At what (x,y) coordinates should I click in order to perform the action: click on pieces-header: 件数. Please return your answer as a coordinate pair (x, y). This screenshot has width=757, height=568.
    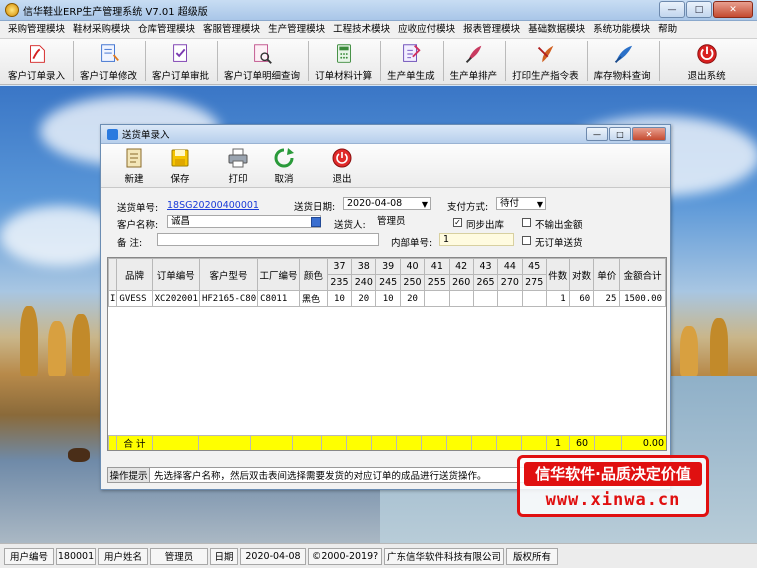
    Looking at the image, I should click on (557, 274).